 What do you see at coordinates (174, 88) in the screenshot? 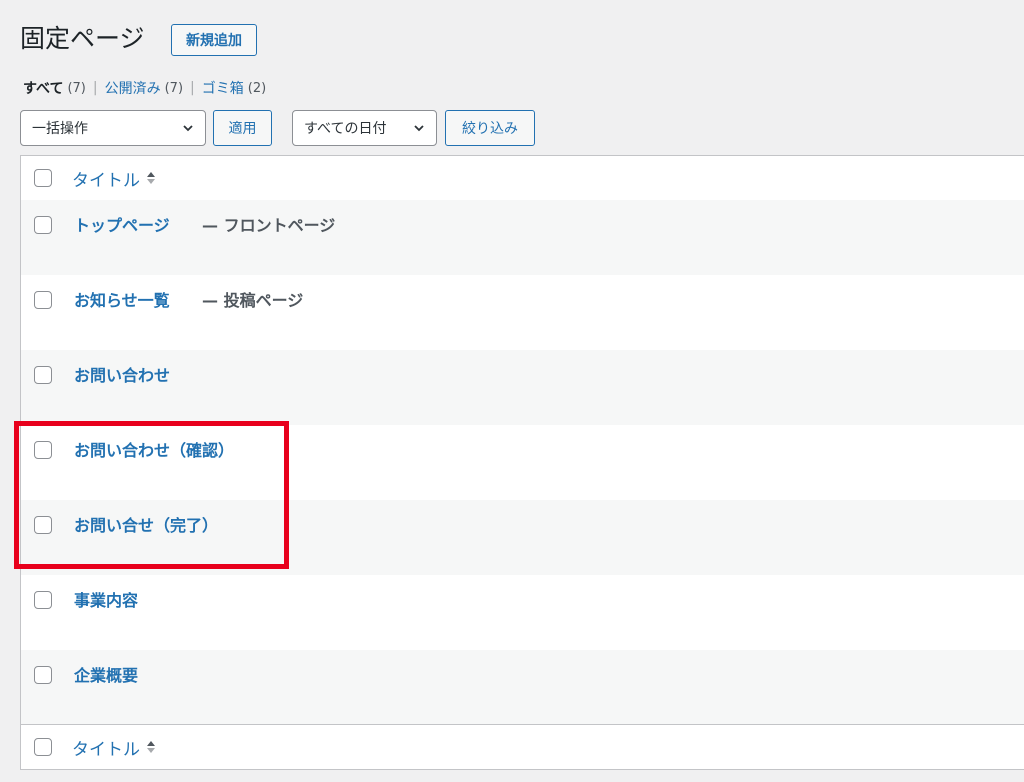
I see `filter-published-count: (7)` at bounding box center [174, 88].